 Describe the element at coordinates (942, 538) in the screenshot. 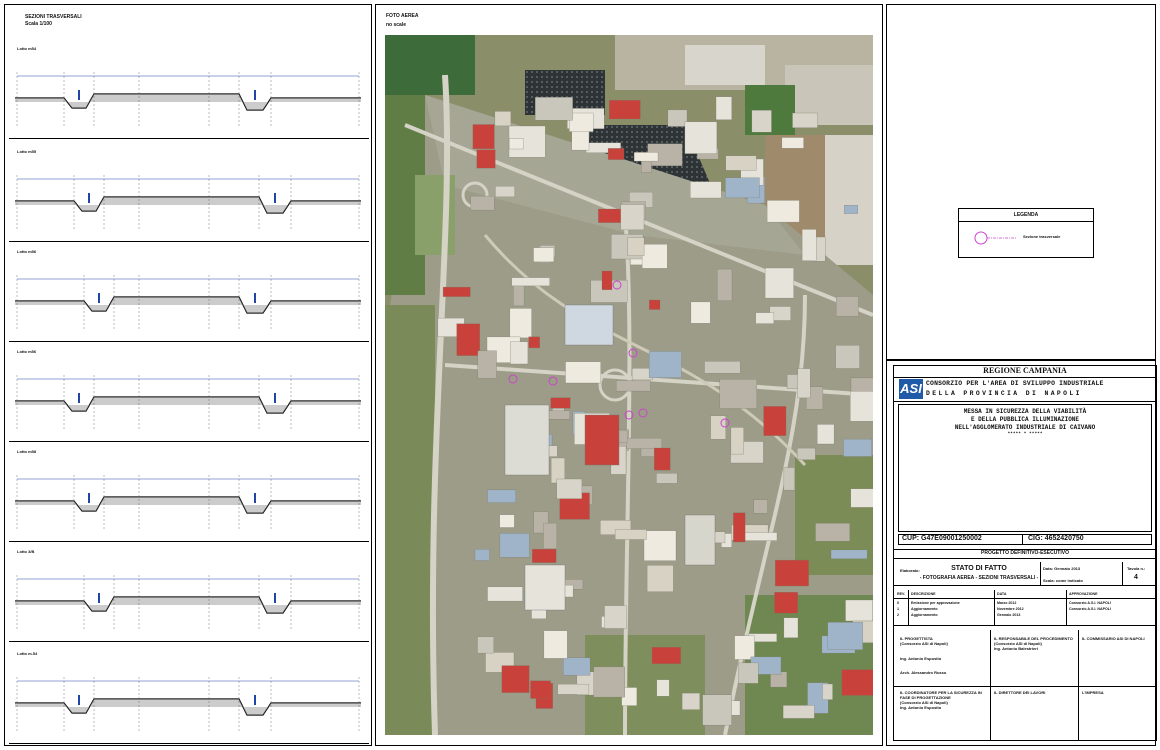

I see `cup-code: CUP: G47E09001250002` at that location.